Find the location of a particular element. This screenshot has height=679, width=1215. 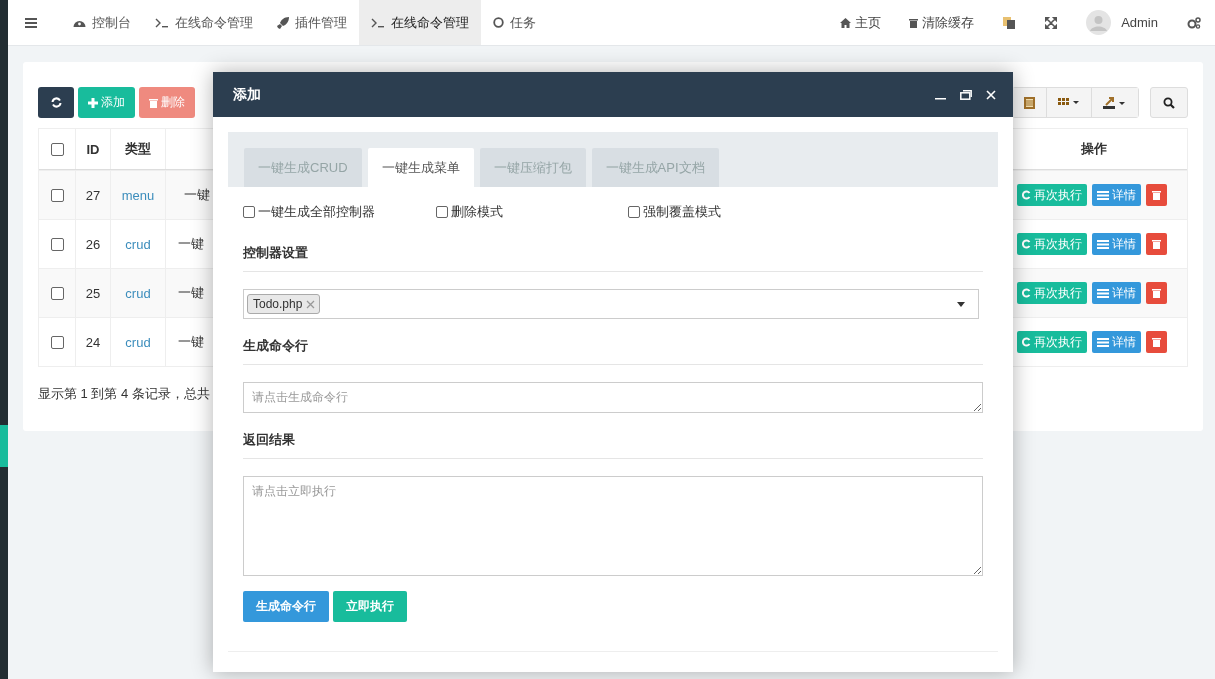

table-cell: 25 is located at coordinates (93, 293).